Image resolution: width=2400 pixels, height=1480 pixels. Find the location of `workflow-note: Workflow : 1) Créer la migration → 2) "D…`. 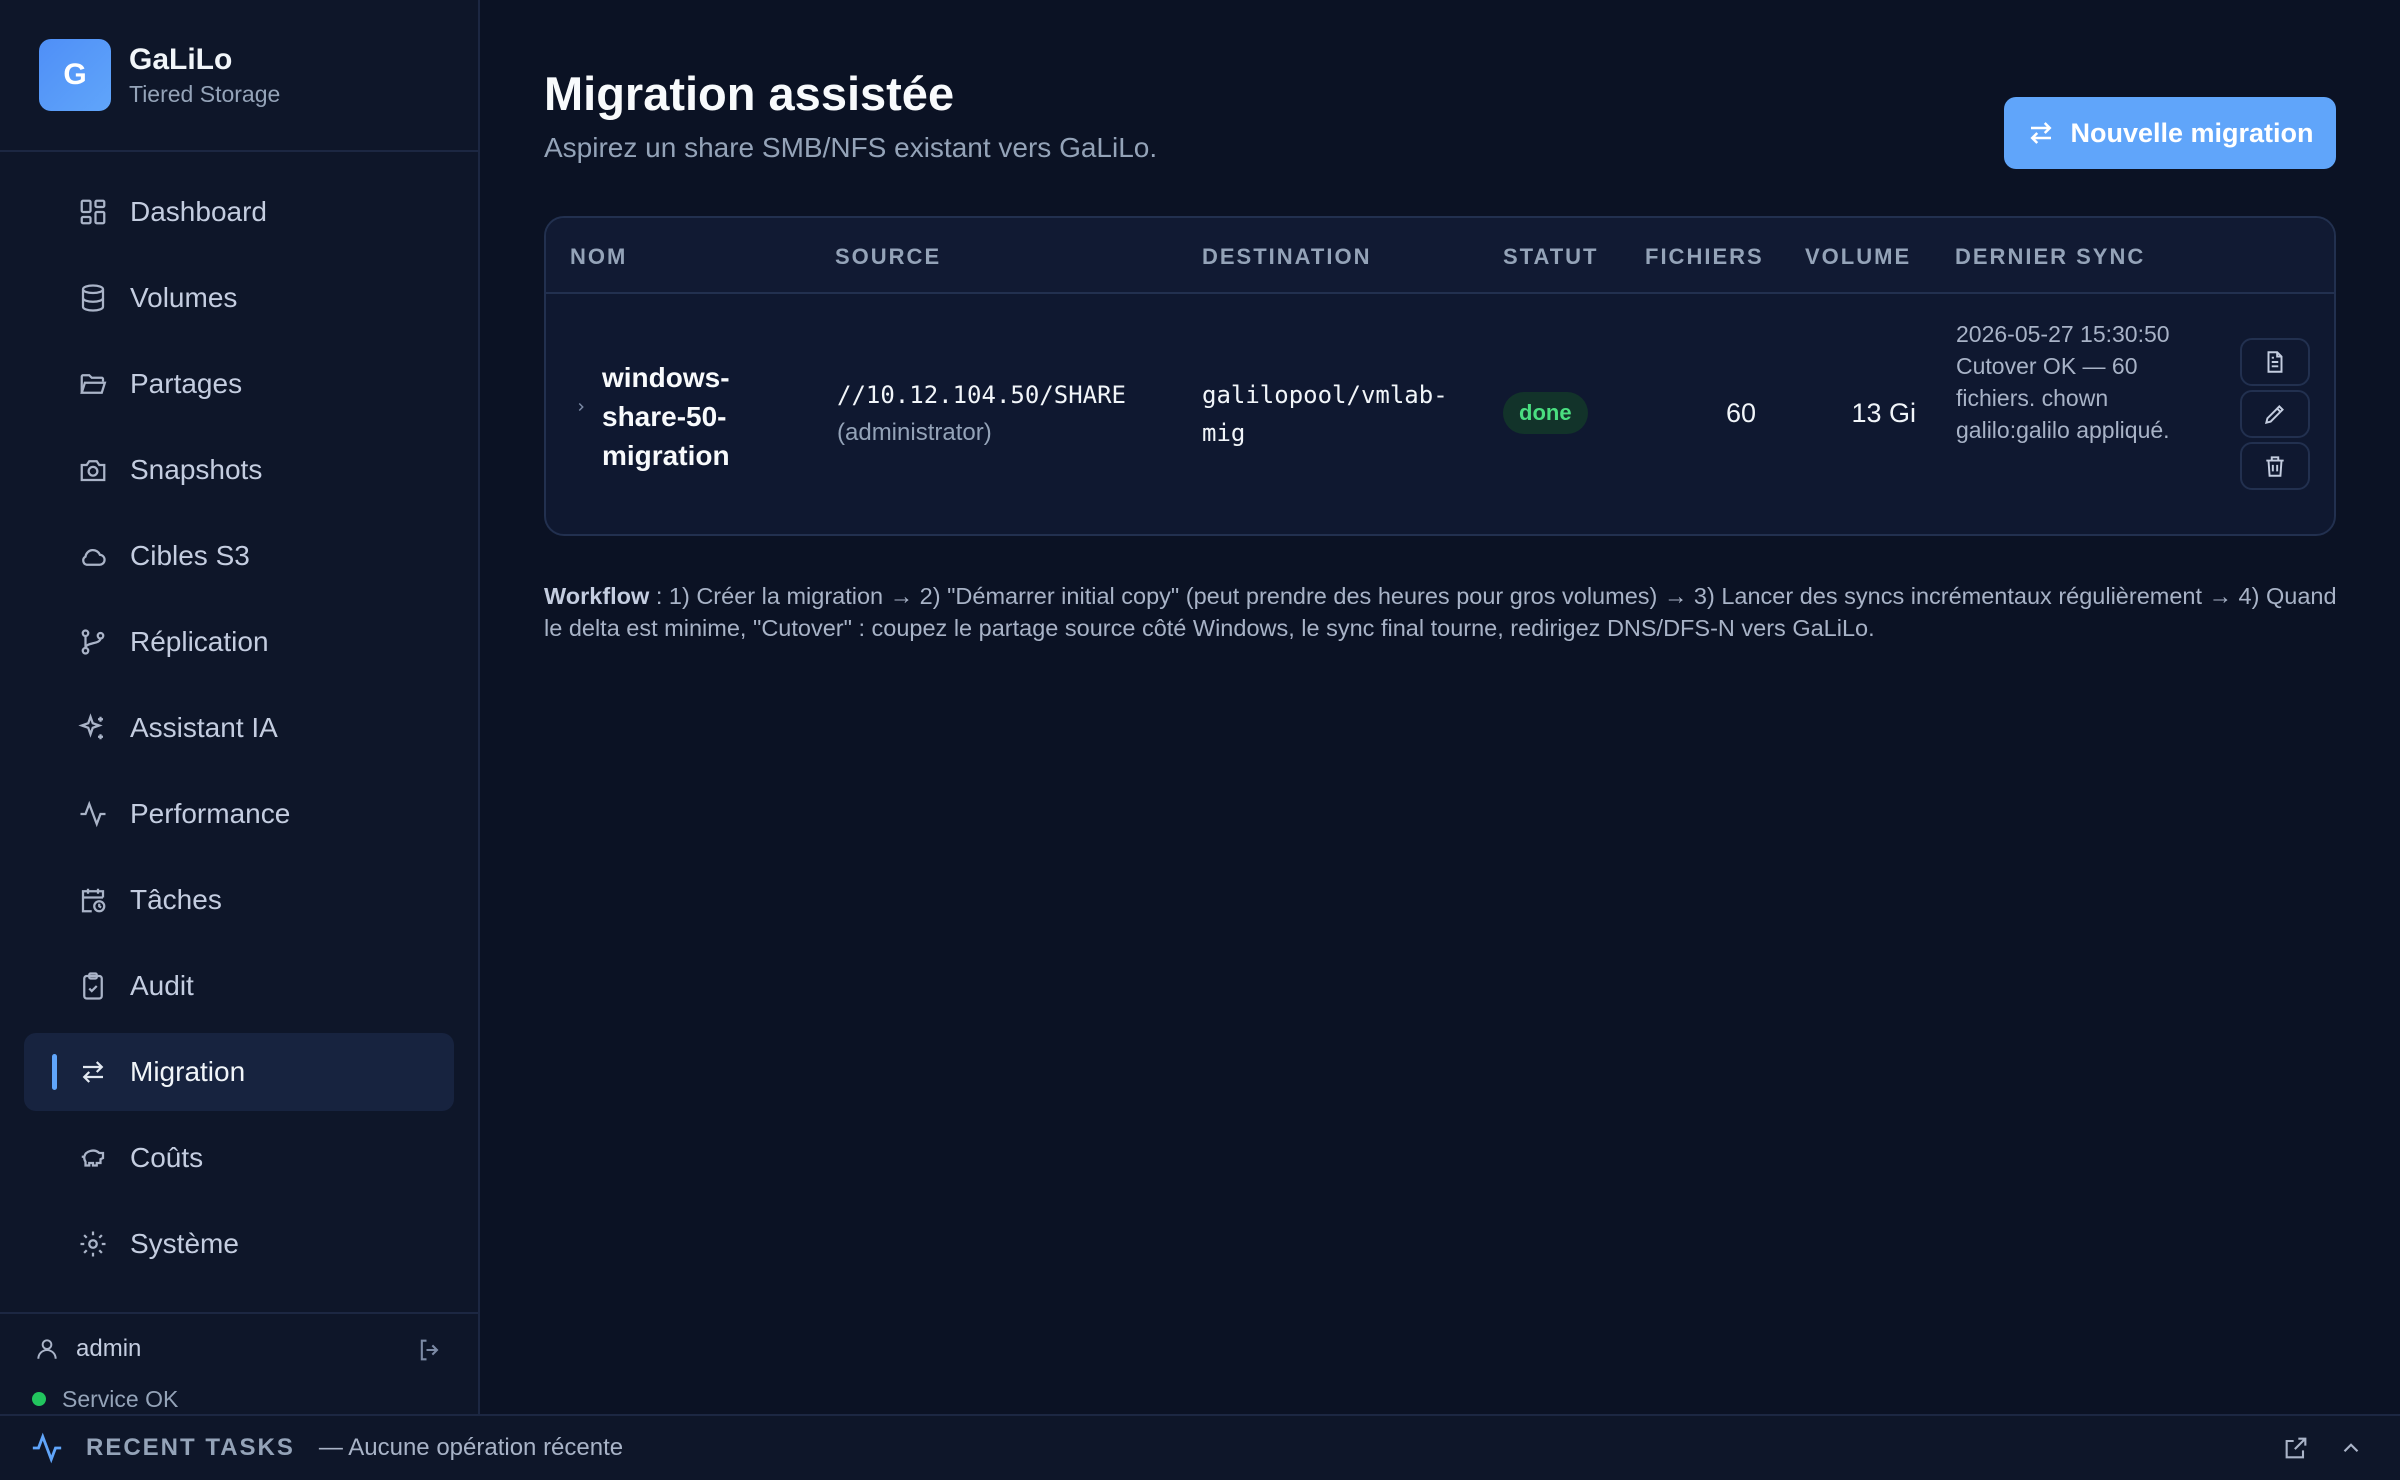

workflow-note: Workflow : 1) Créer la migration → 2) "D… is located at coordinates (1444, 612).